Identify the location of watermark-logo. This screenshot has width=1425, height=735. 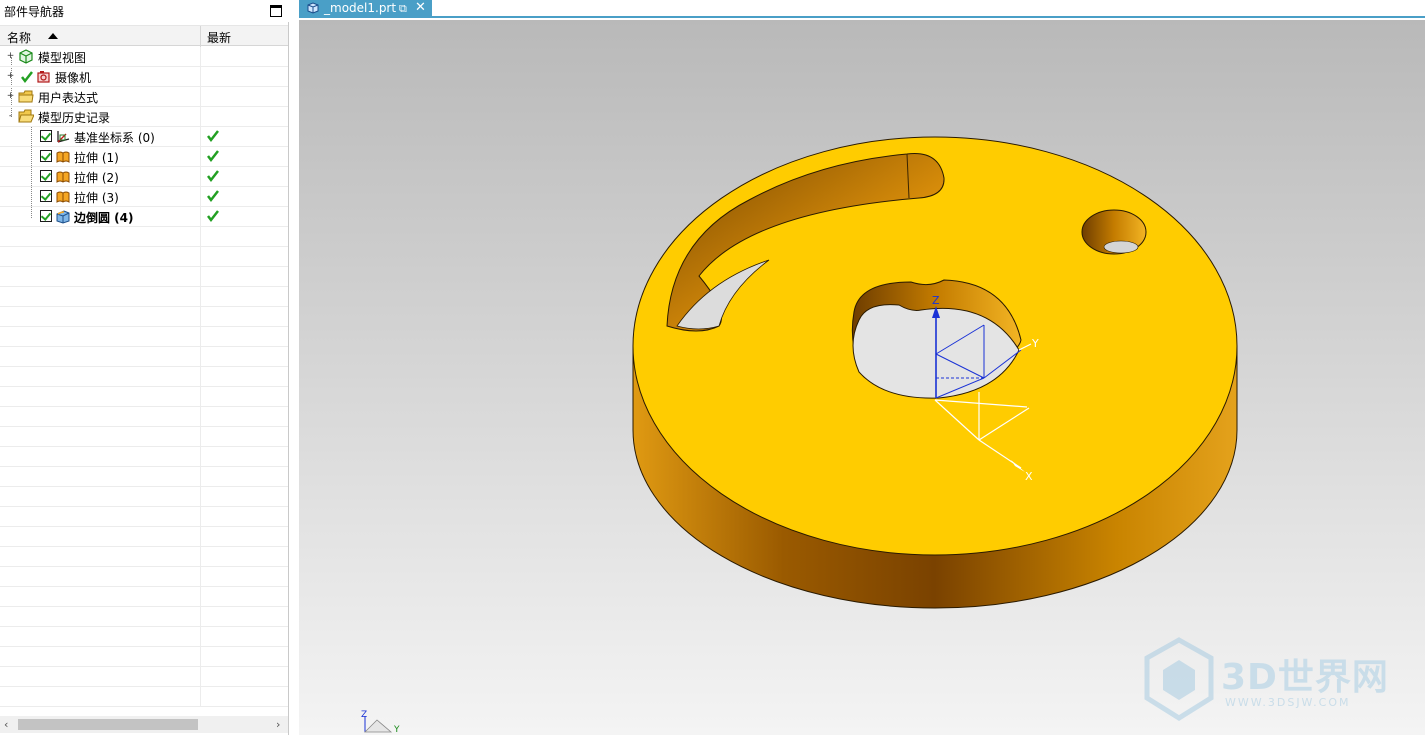
(1179, 679).